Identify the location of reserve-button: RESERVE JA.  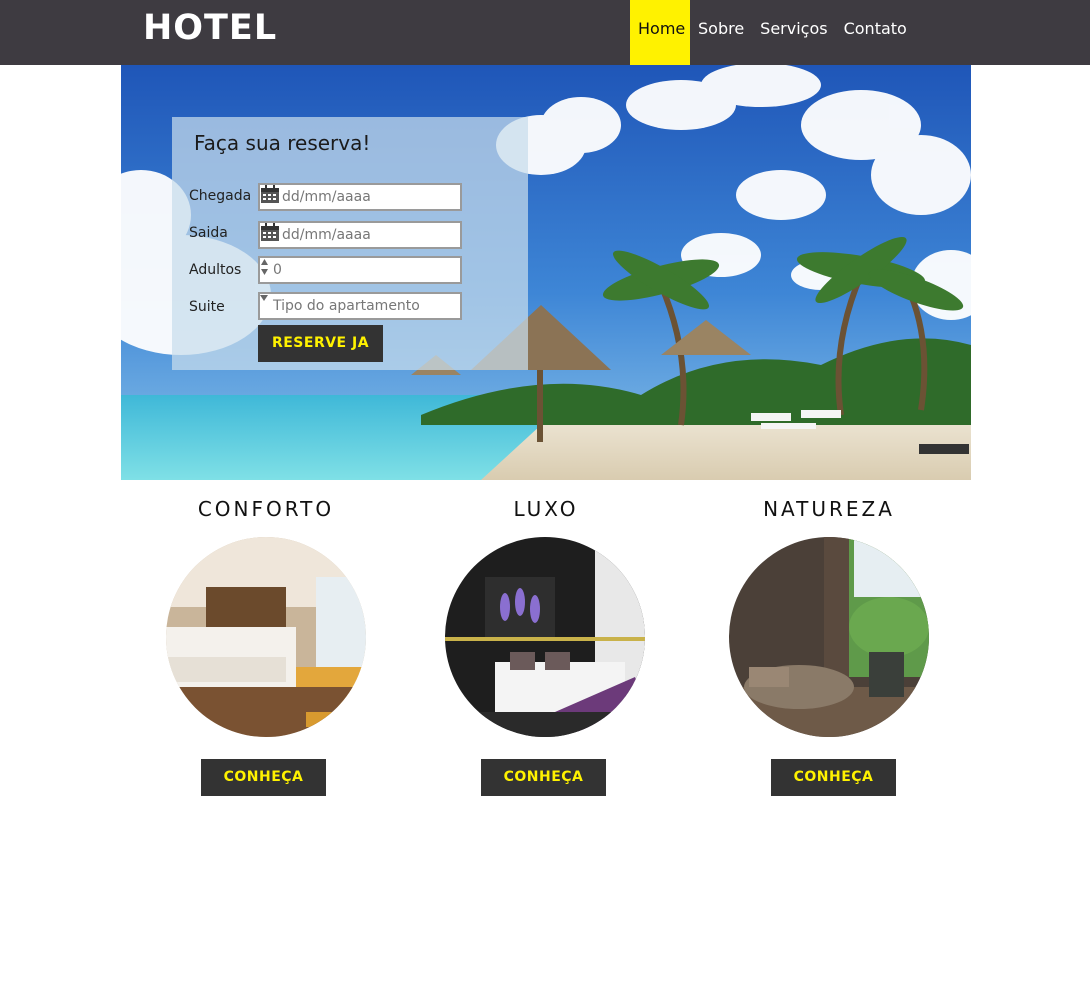
(320, 343).